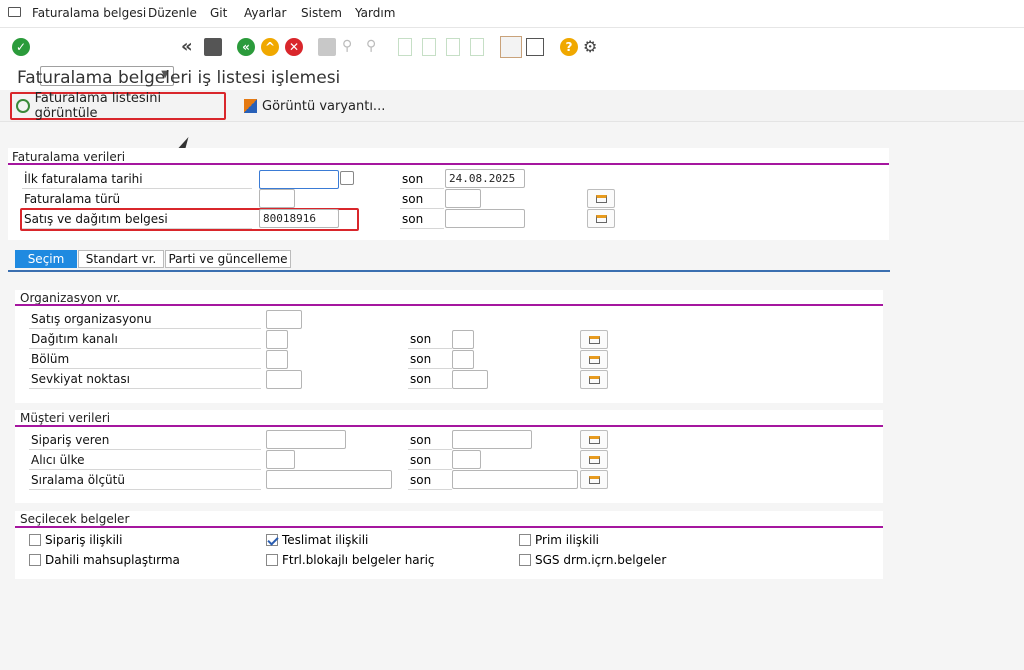  What do you see at coordinates (213, 47) in the screenshot?
I see `save-icon` at bounding box center [213, 47].